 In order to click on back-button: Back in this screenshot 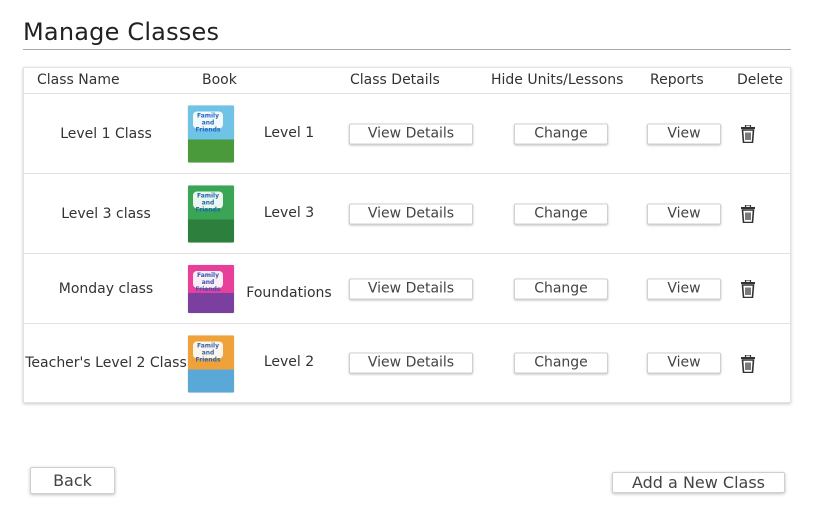, I will do `click(72, 480)`.